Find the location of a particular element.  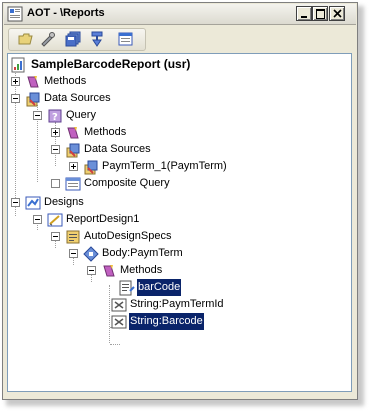

tree-node-body: Body:PaymTerm is located at coordinates (169, 253).